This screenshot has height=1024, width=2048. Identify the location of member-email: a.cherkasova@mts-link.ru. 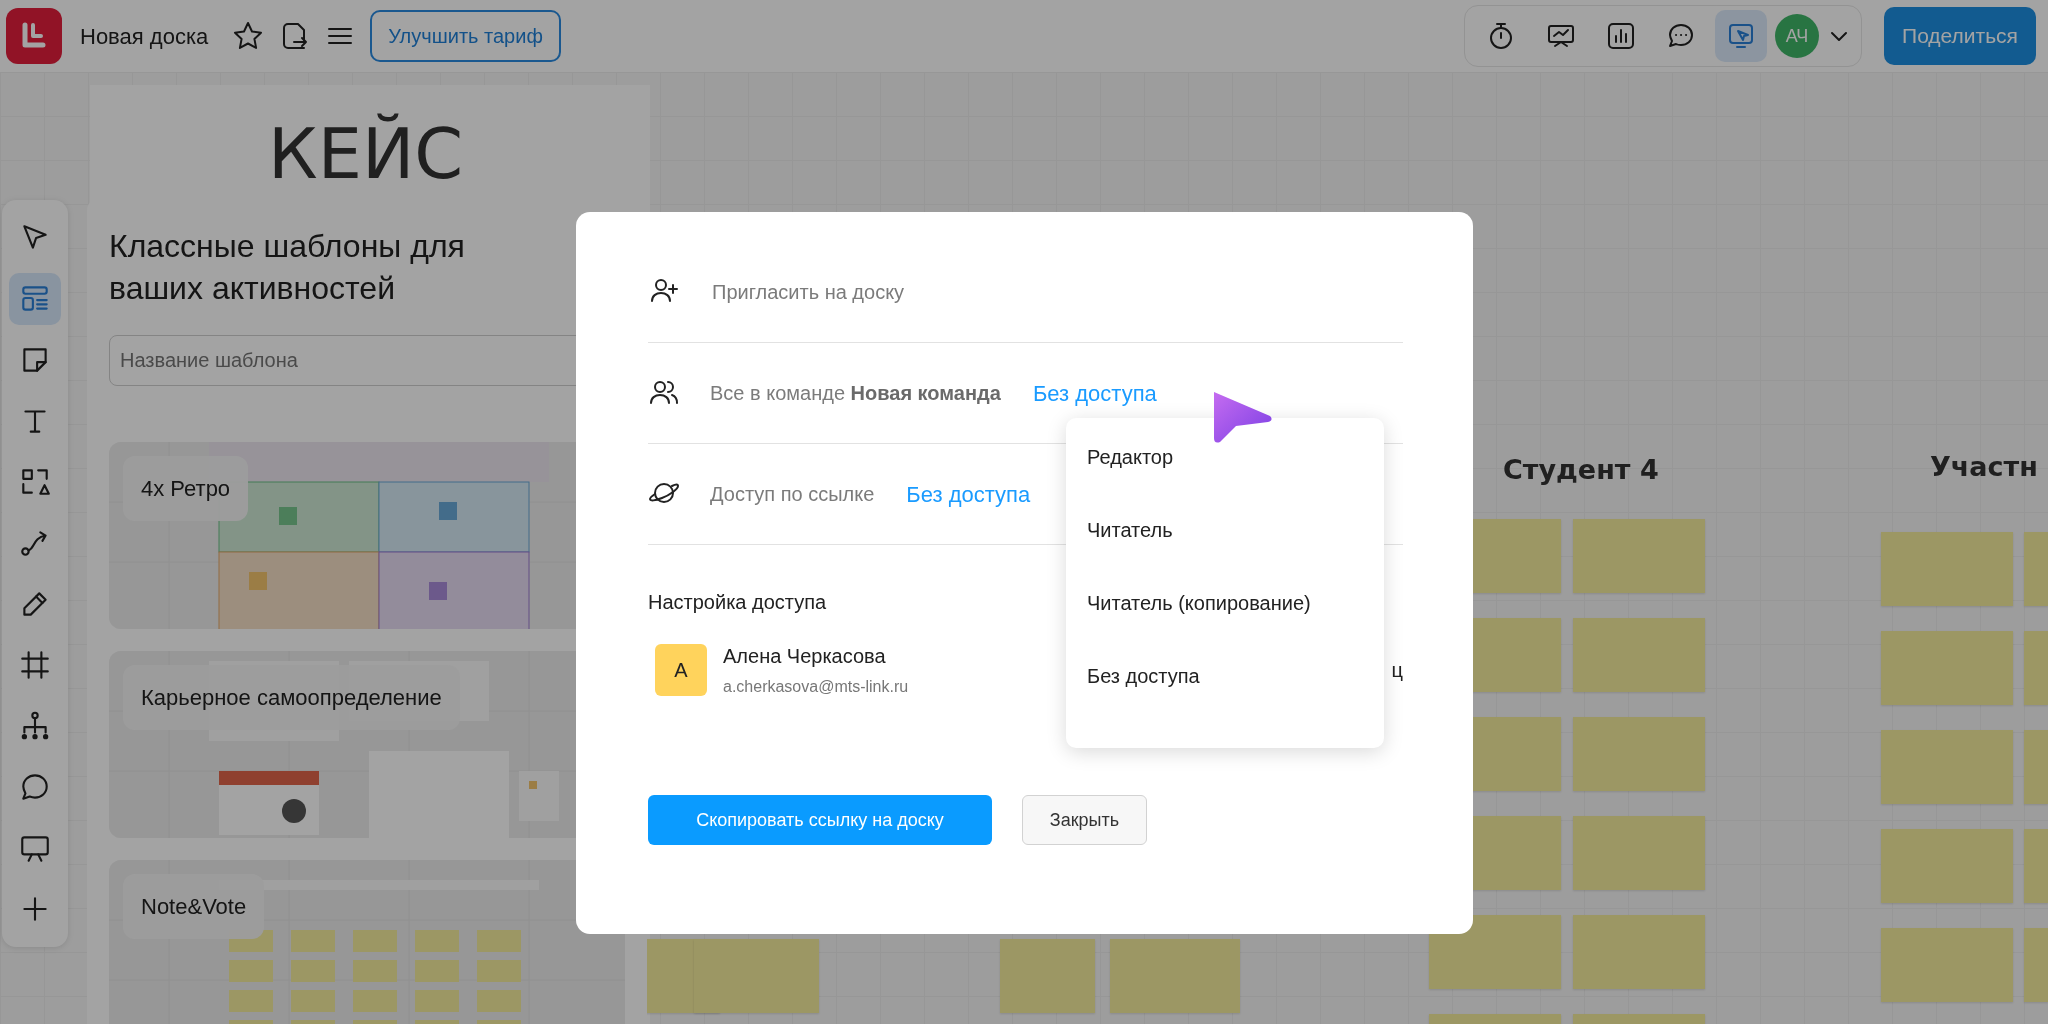
(816, 687).